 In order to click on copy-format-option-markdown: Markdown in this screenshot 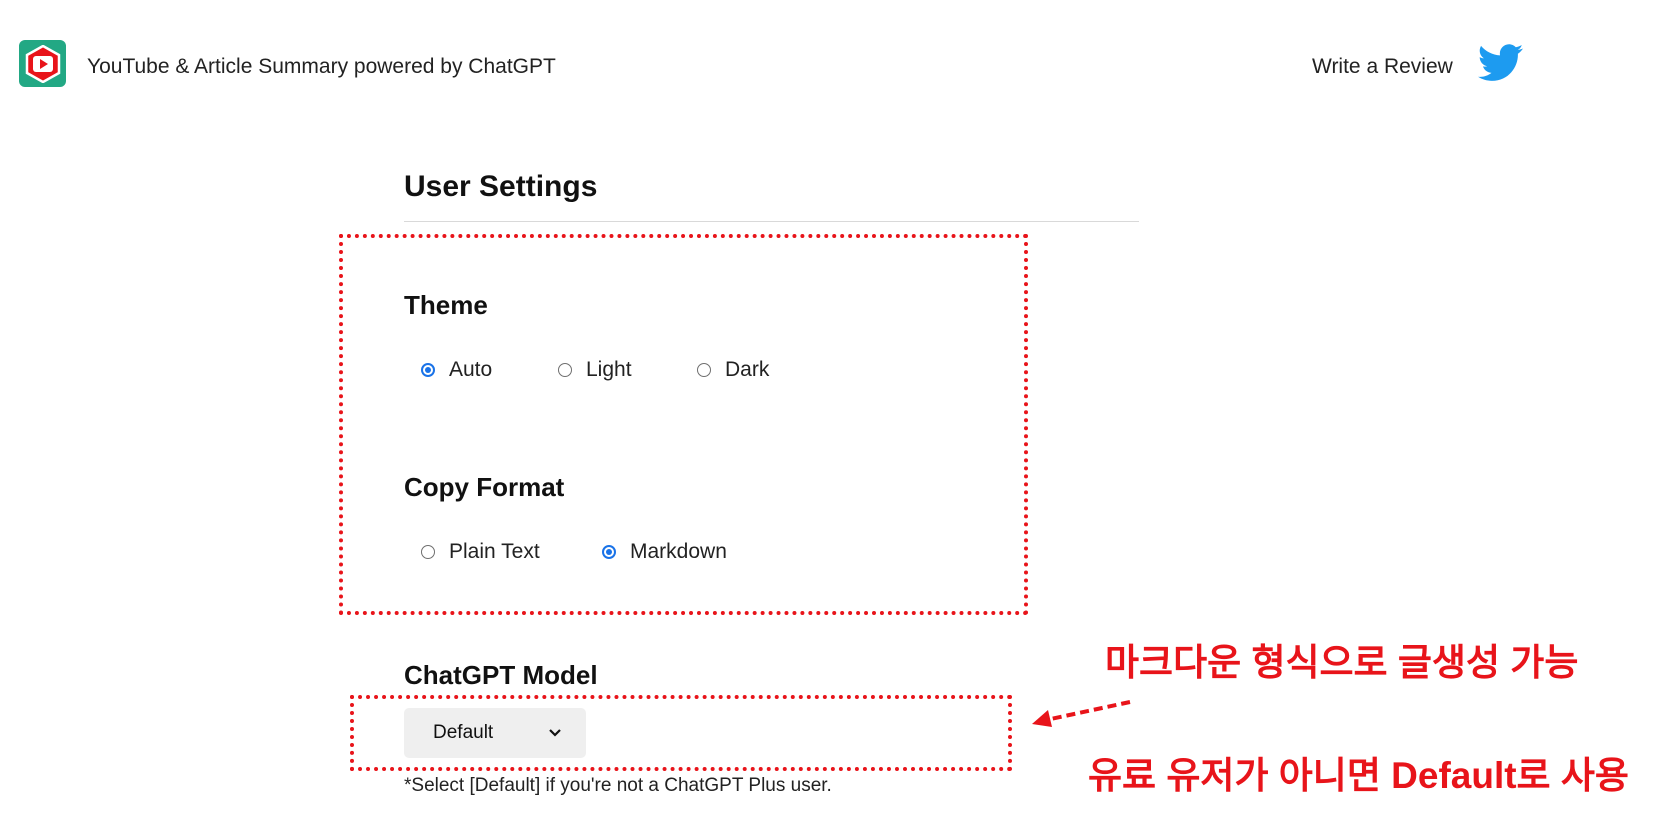, I will do `click(664, 552)`.